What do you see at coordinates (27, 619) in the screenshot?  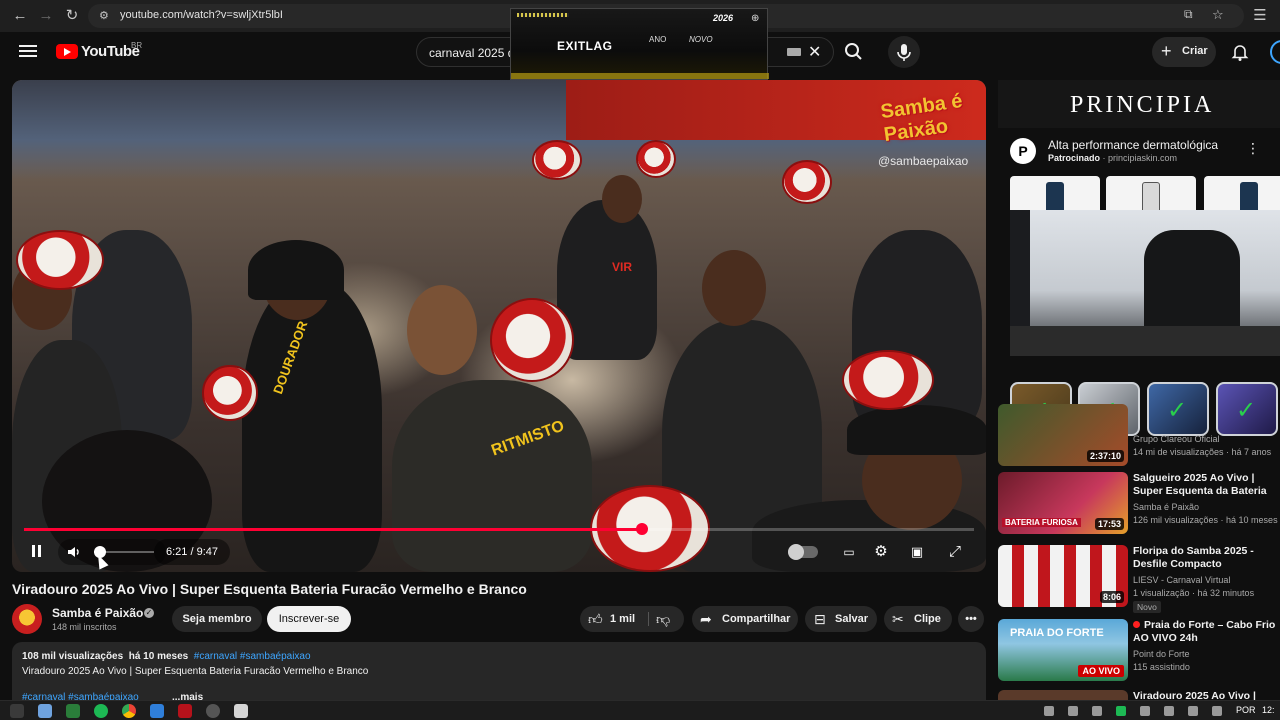 I see `channel-avatar` at bounding box center [27, 619].